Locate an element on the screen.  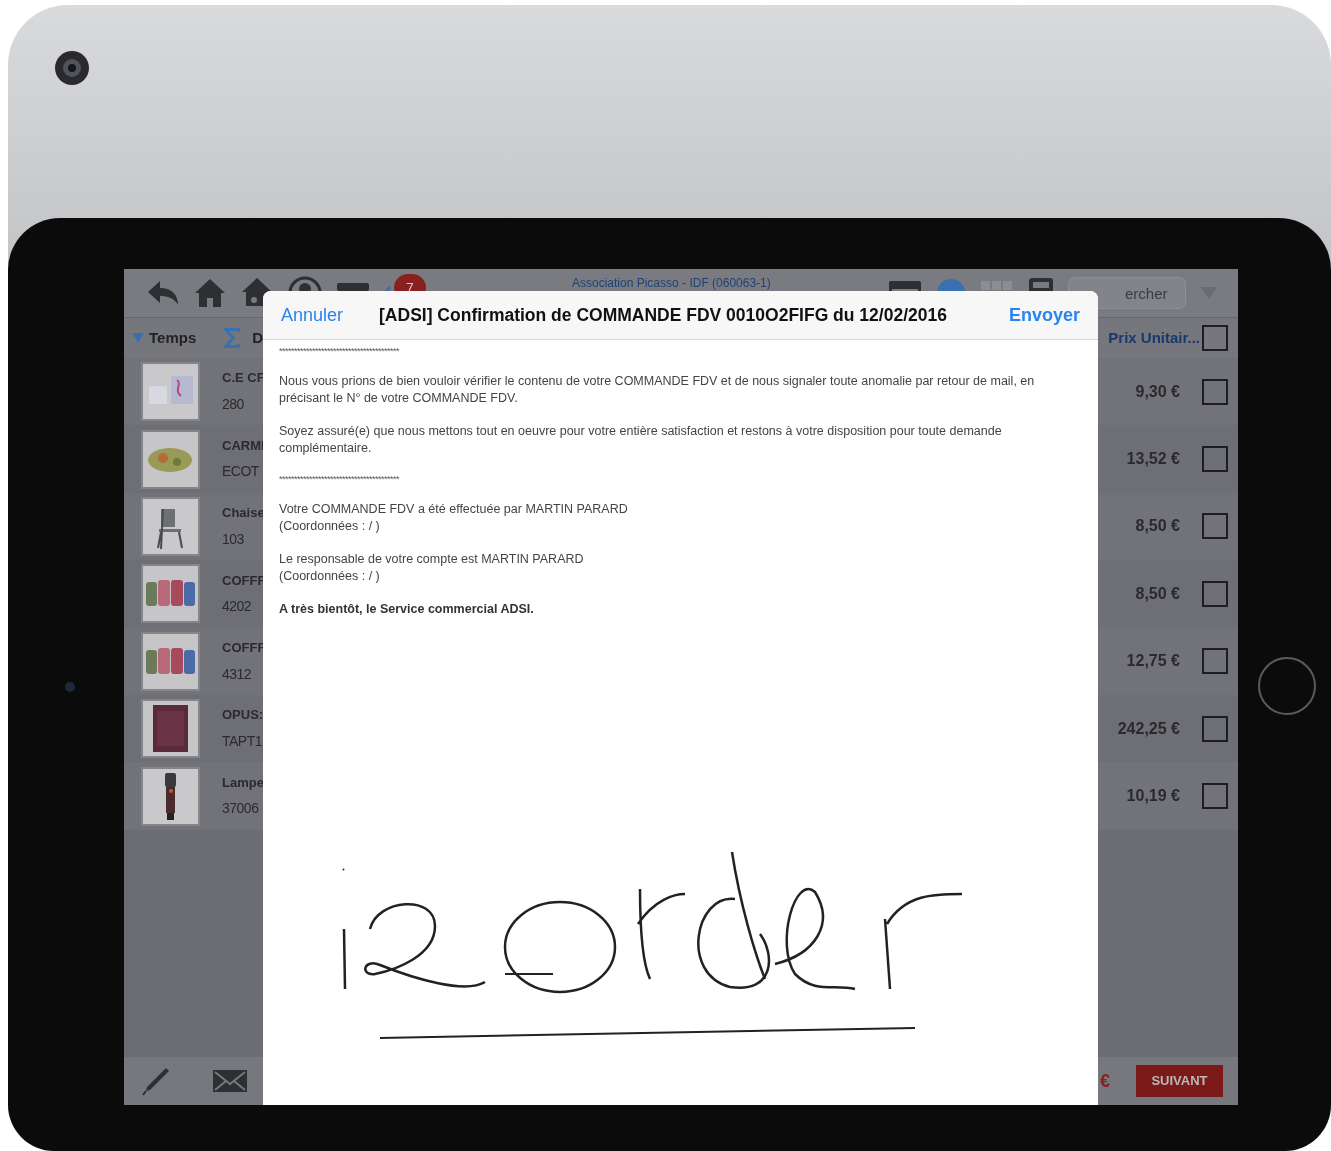
product-name: OPUS: is located at coordinates (243, 715).